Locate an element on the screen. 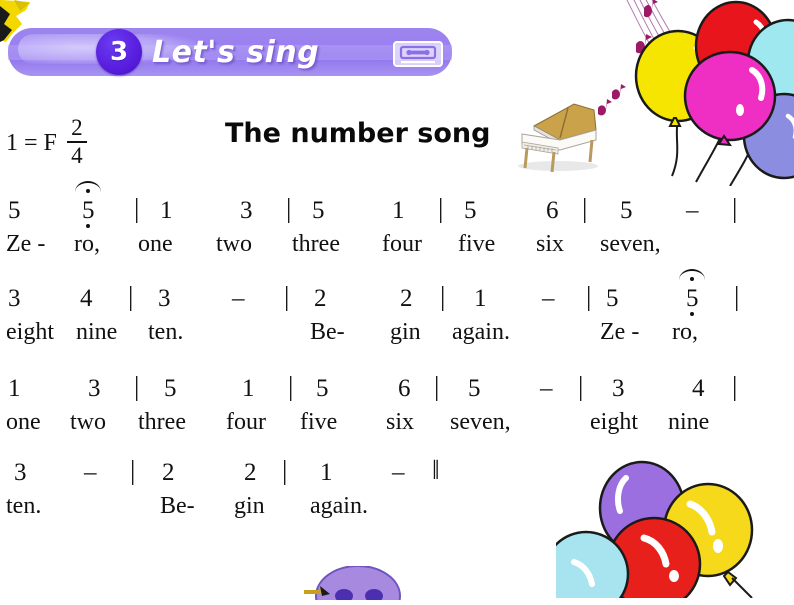 This screenshot has height=605, width=794. lyric-word: four is located at coordinates (402, 244).